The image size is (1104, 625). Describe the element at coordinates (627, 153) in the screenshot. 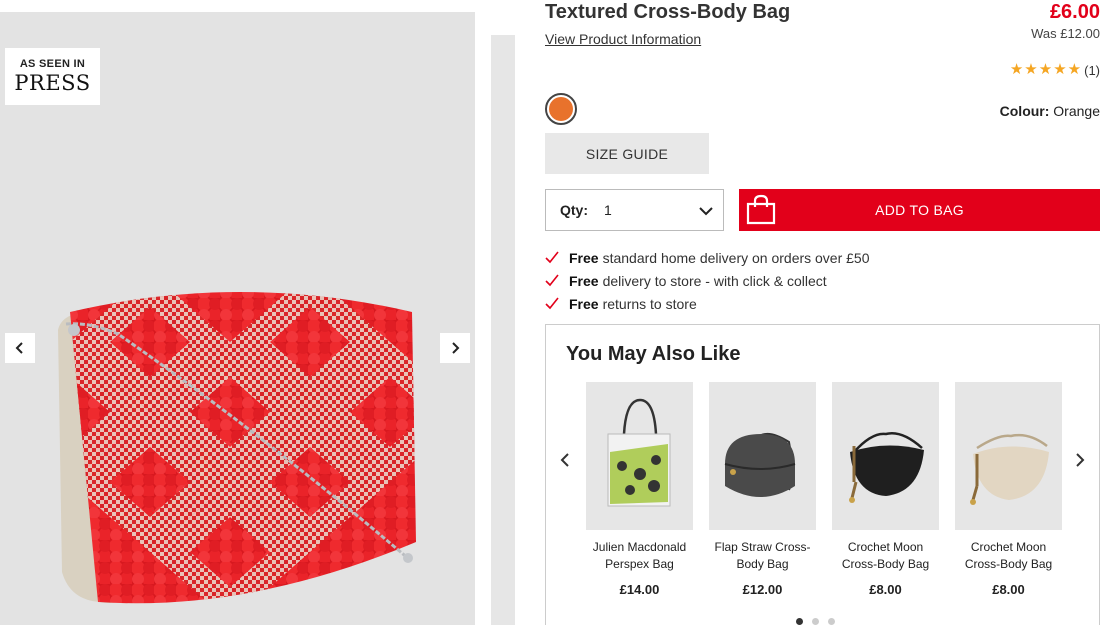

I see `size-guide-button: SIZE GUIDE` at that location.